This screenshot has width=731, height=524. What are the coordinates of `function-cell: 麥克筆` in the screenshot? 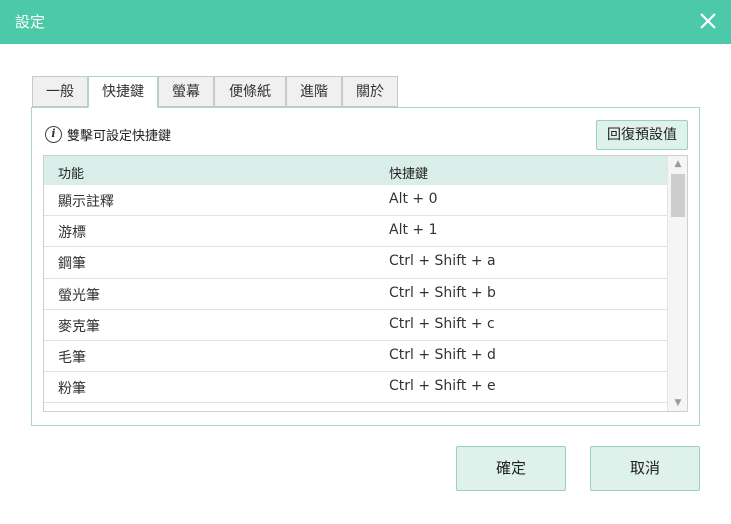 It's located at (79, 326).